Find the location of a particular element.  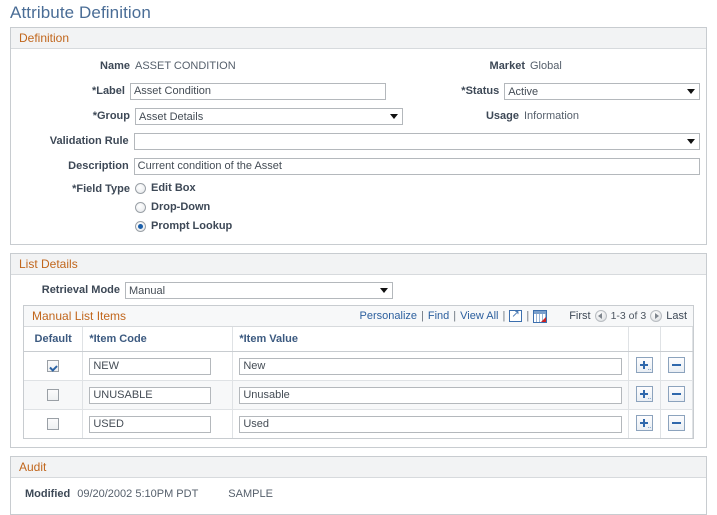

row-validation-rule: Validation Rule is located at coordinates (358, 141).